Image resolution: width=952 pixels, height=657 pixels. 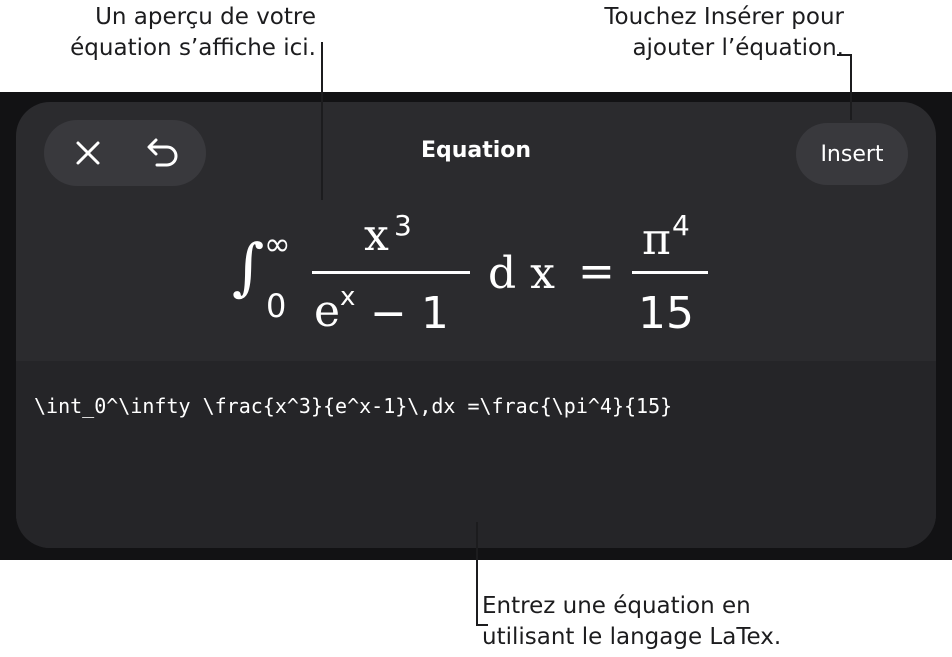 I want to click on leader-line-insert, so click(x=851, y=87).